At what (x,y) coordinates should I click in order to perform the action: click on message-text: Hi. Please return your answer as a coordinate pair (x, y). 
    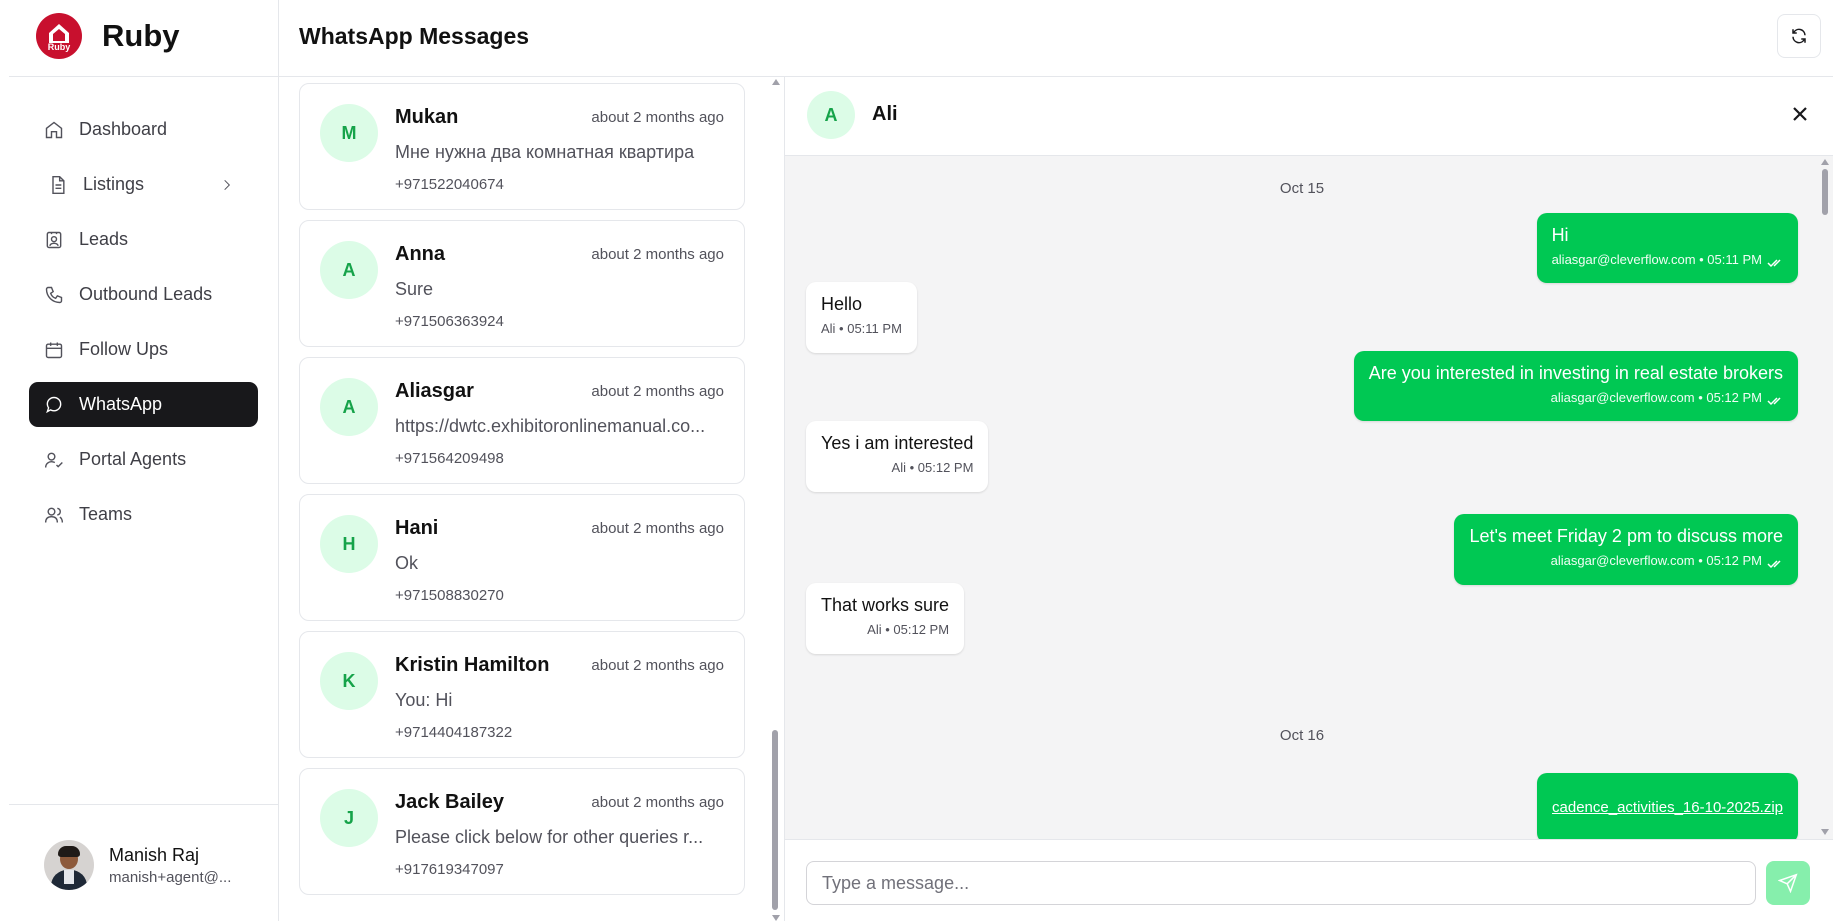
    Looking at the image, I should click on (1560, 235).